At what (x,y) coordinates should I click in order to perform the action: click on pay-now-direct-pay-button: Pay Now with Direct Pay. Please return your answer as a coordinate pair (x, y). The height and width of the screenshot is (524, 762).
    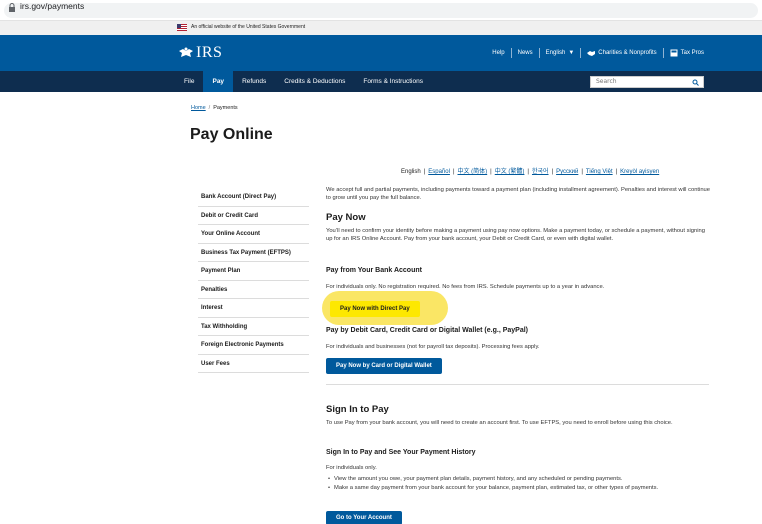
    Looking at the image, I should click on (375, 309).